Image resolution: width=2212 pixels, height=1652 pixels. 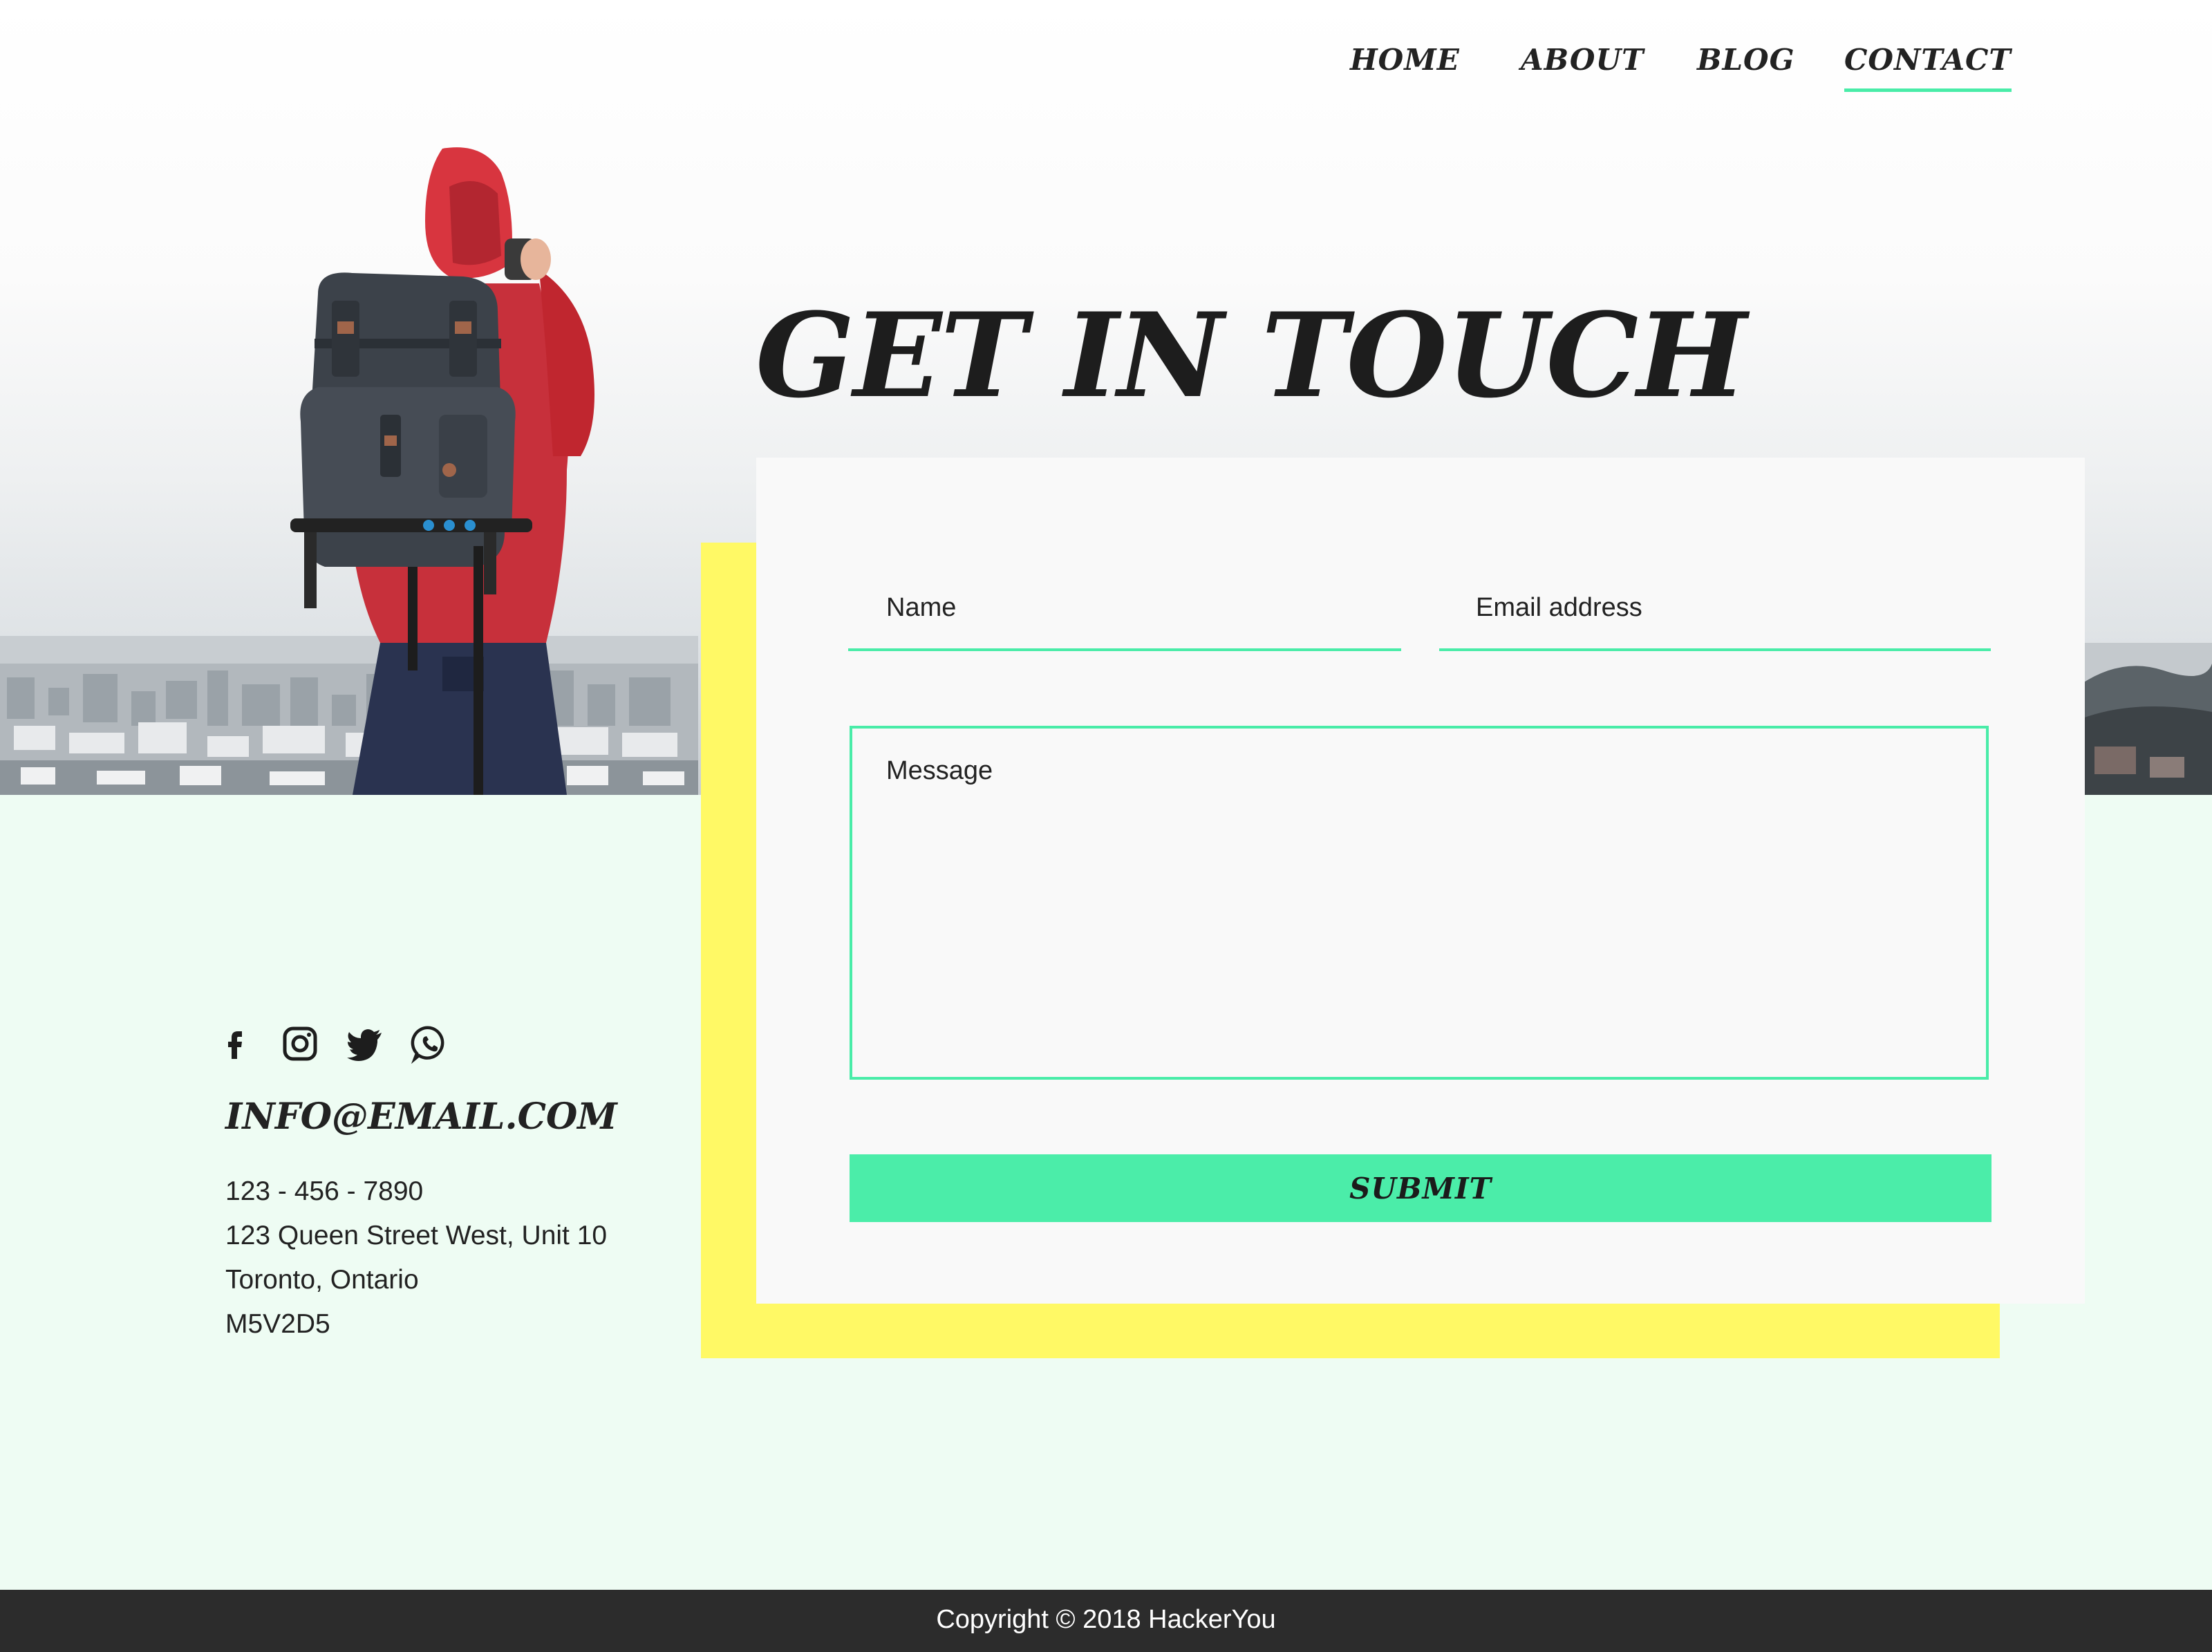 What do you see at coordinates (921, 608) in the screenshot?
I see `name-input: Name` at bounding box center [921, 608].